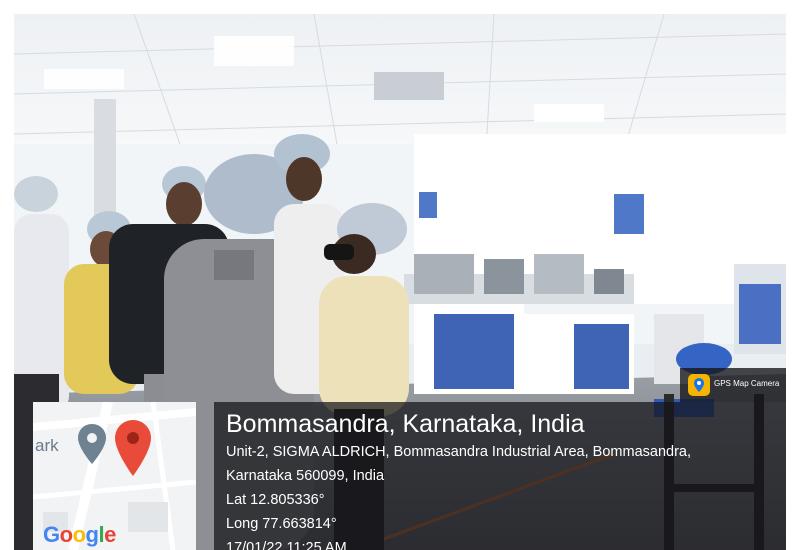 This screenshot has height=550, width=792. Describe the element at coordinates (114, 476) in the screenshot. I see `map-thumbnail: ark Google` at that location.